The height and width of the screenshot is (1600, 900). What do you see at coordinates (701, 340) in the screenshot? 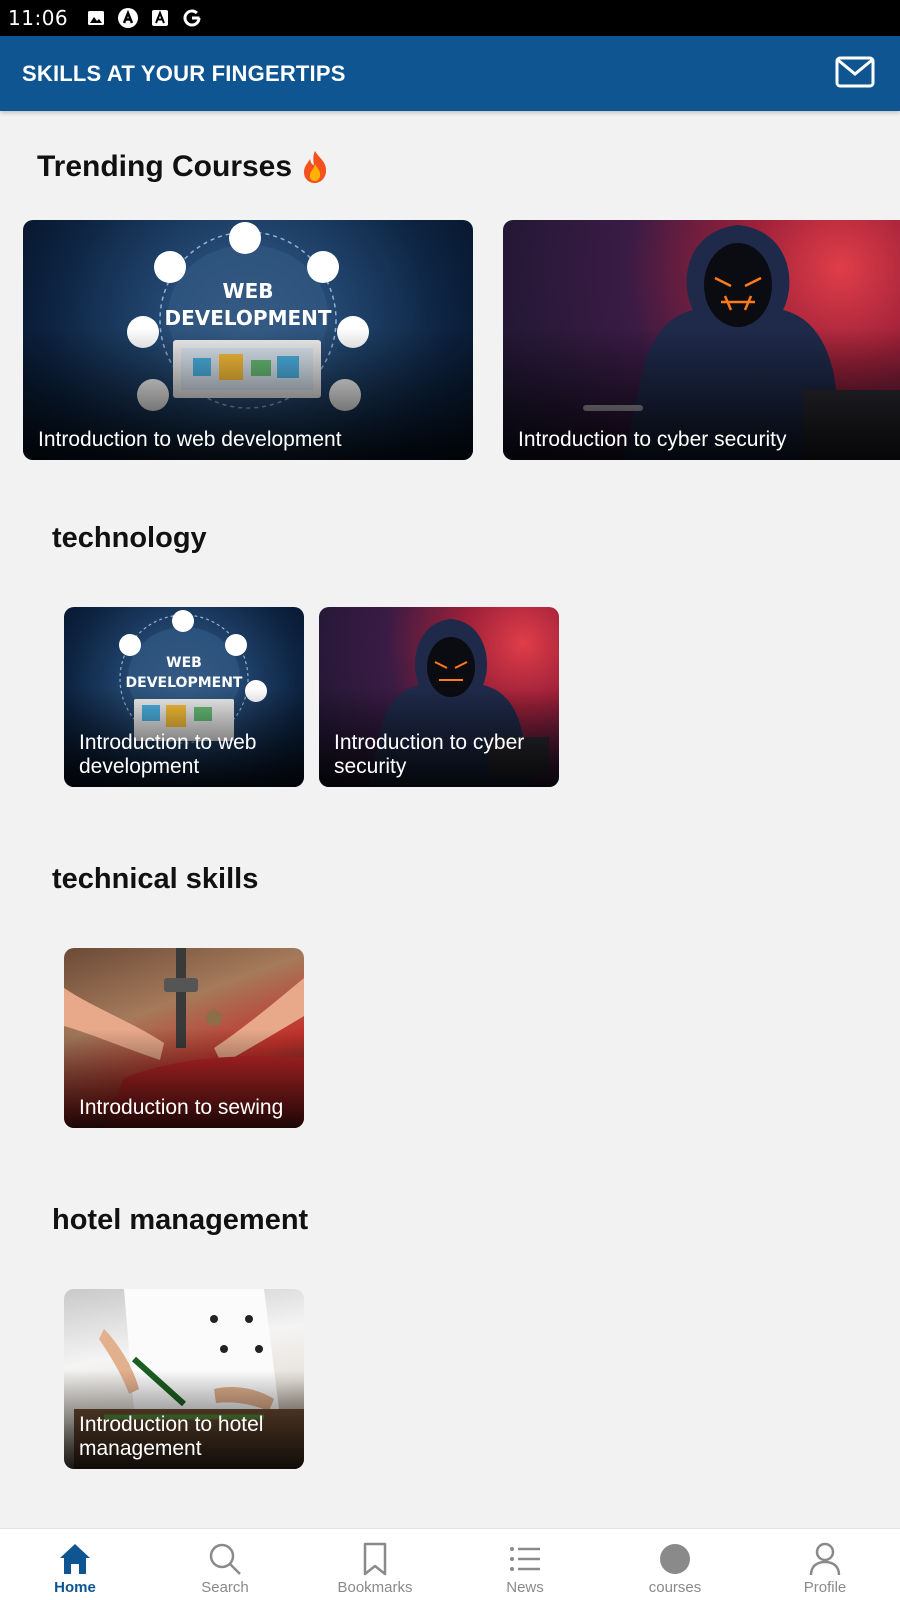
I see `trending-course-card: Introduction to cyber security` at bounding box center [701, 340].